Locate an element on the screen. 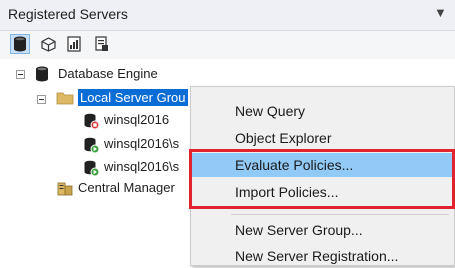 This screenshot has height=268, width=455. integration-services-button is located at coordinates (102, 44).